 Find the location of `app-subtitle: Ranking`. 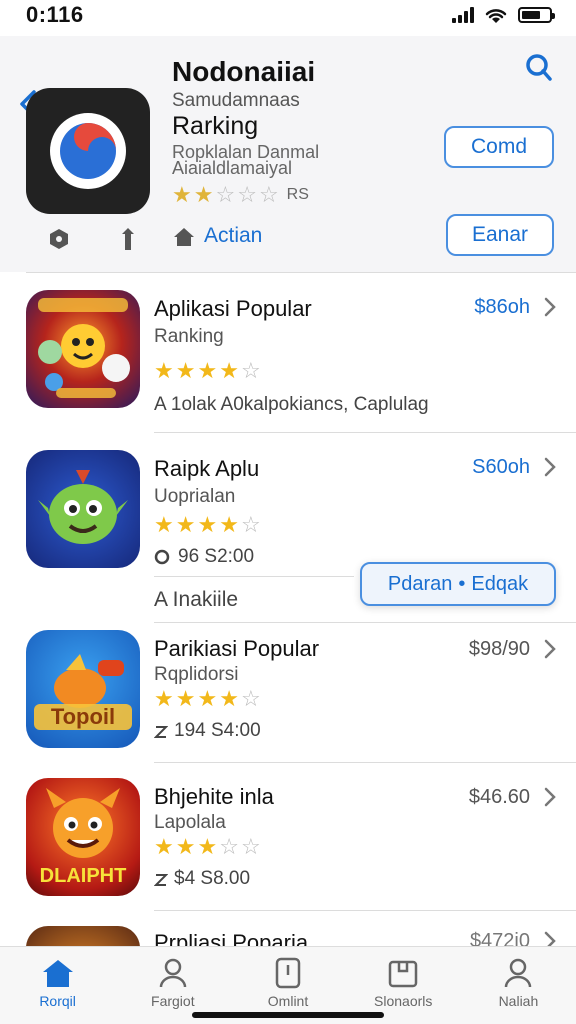

app-subtitle: Ranking is located at coordinates (189, 336).